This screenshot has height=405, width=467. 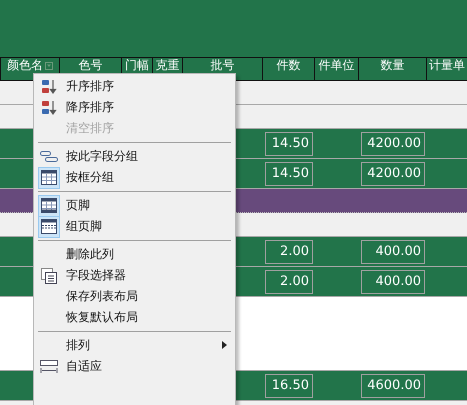 What do you see at coordinates (134, 317) in the screenshot?
I see `menu-item: 恢复默认布局` at bounding box center [134, 317].